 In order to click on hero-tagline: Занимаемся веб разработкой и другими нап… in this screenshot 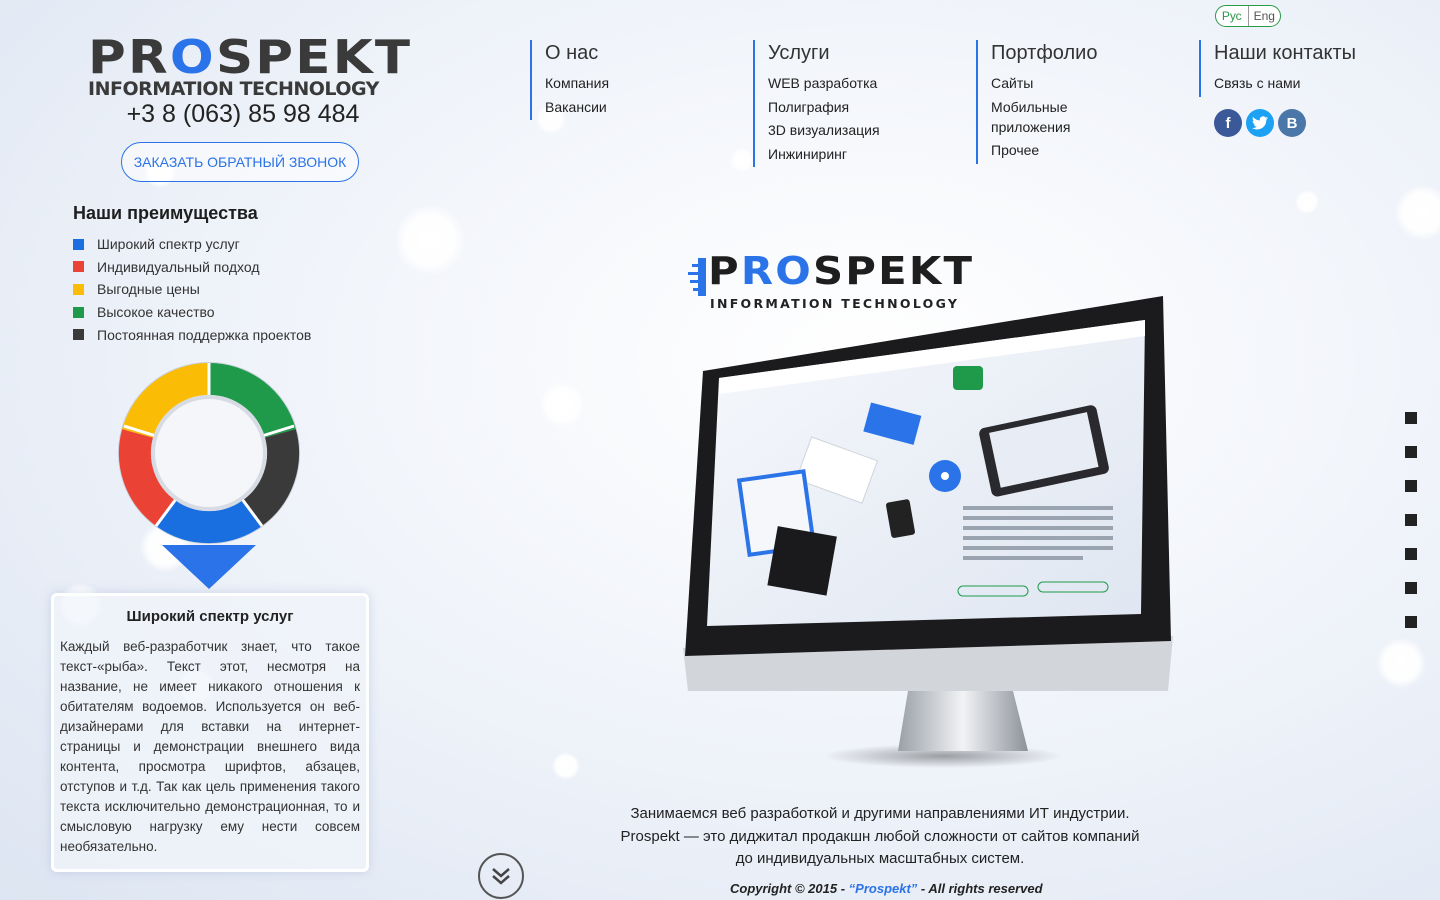, I will do `click(880, 836)`.